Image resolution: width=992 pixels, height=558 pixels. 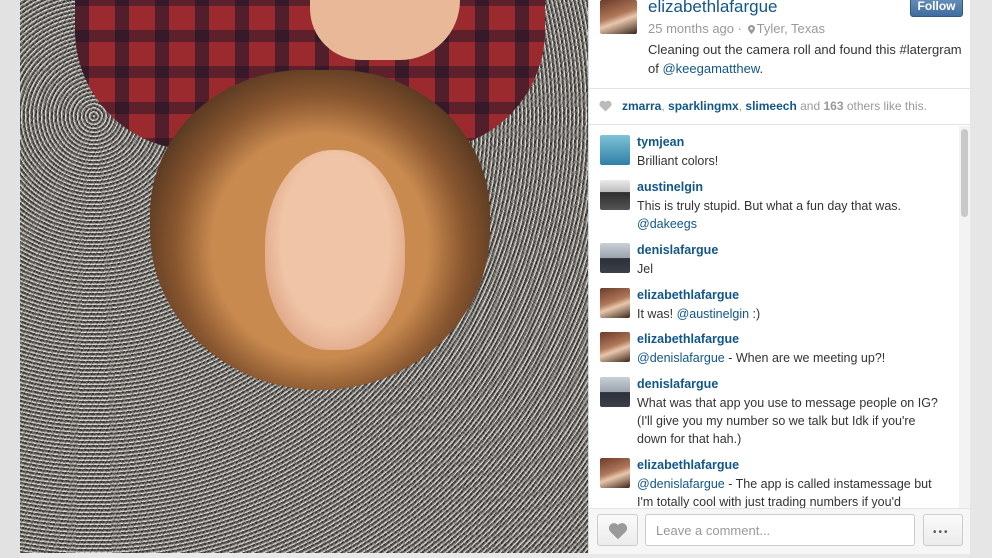 What do you see at coordinates (791, 28) in the screenshot?
I see `post-location: Tyler, Texas` at bounding box center [791, 28].